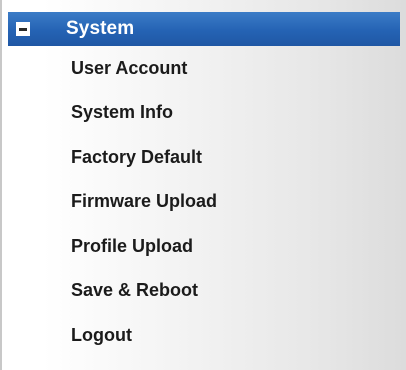 This screenshot has width=406, height=370. I want to click on collapse-minus-icon, so click(23, 29).